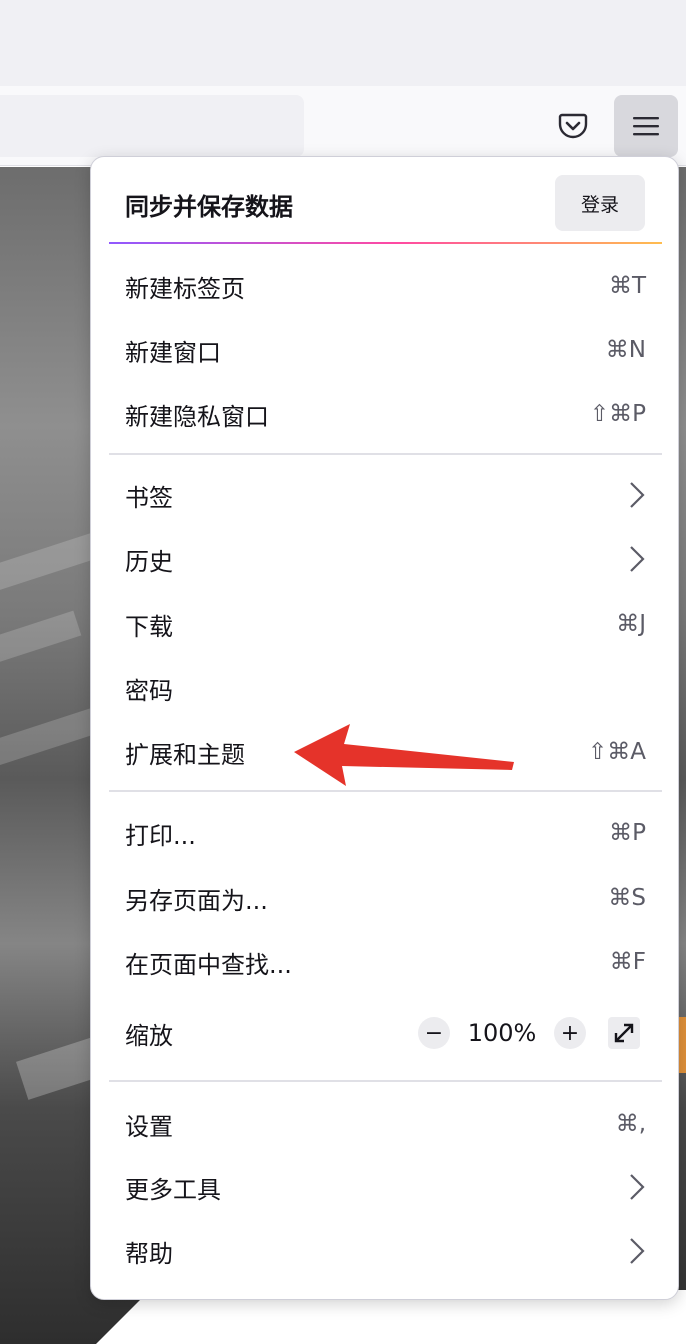 The height and width of the screenshot is (1344, 686). What do you see at coordinates (570, 1033) in the screenshot?
I see `zoom-in-button: +` at bounding box center [570, 1033].